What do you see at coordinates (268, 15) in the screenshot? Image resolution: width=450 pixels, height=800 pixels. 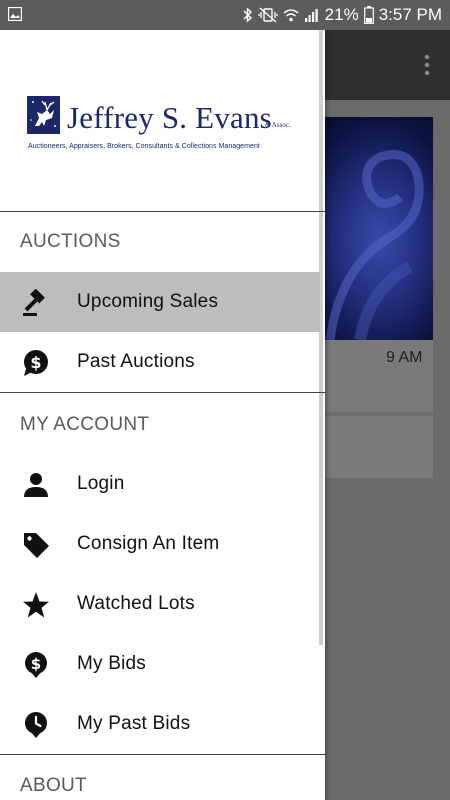 I see `vibrate-mute-icon` at bounding box center [268, 15].